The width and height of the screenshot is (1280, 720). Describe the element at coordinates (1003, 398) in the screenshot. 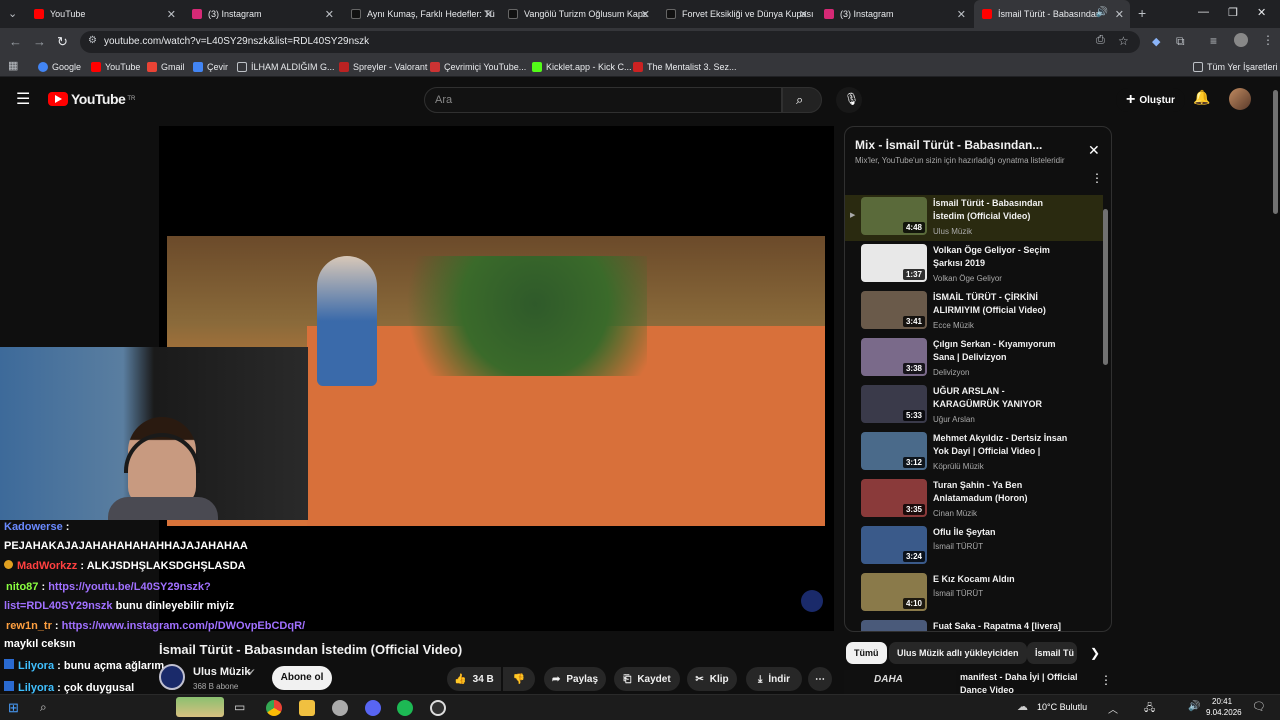

I see `playlist-item-title: UĞUR ARSLAN - KARAGÜMRÜK YANIYOR` at that location.